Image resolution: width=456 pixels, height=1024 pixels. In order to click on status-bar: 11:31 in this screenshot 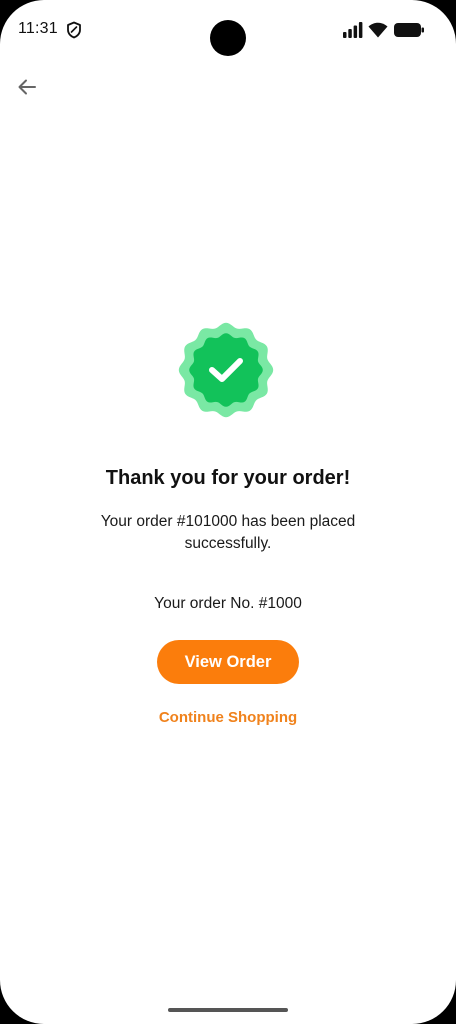, I will do `click(228, 30)`.